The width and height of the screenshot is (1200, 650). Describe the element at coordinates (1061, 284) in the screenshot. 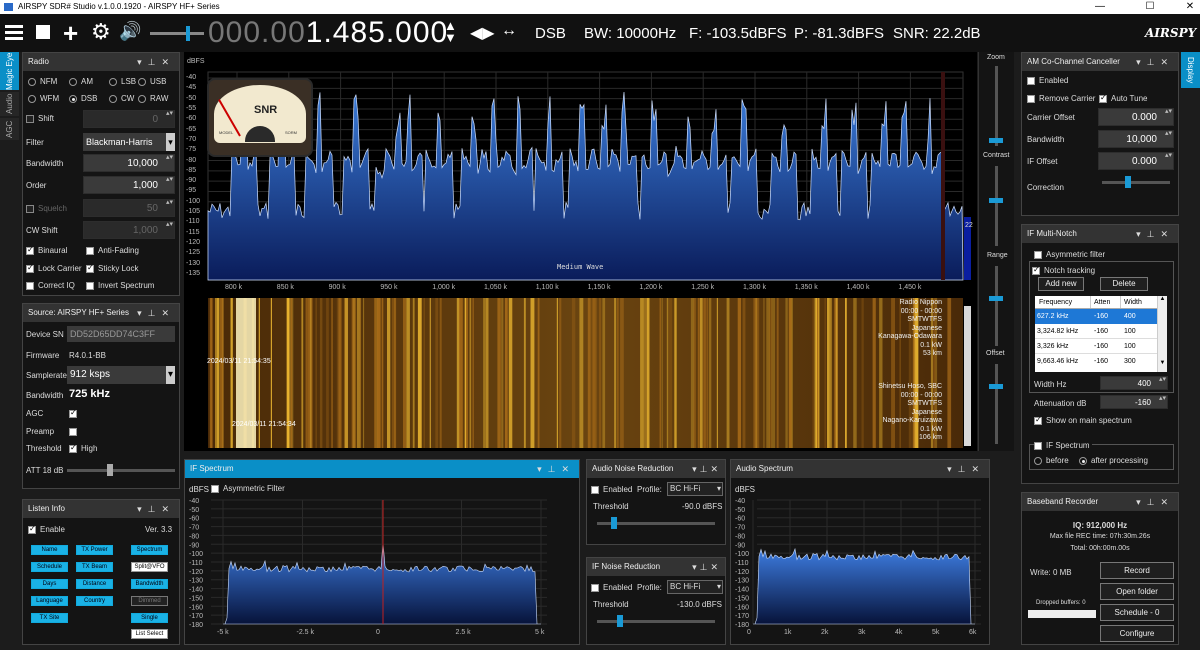

I see `add-new-button: Add new` at that location.